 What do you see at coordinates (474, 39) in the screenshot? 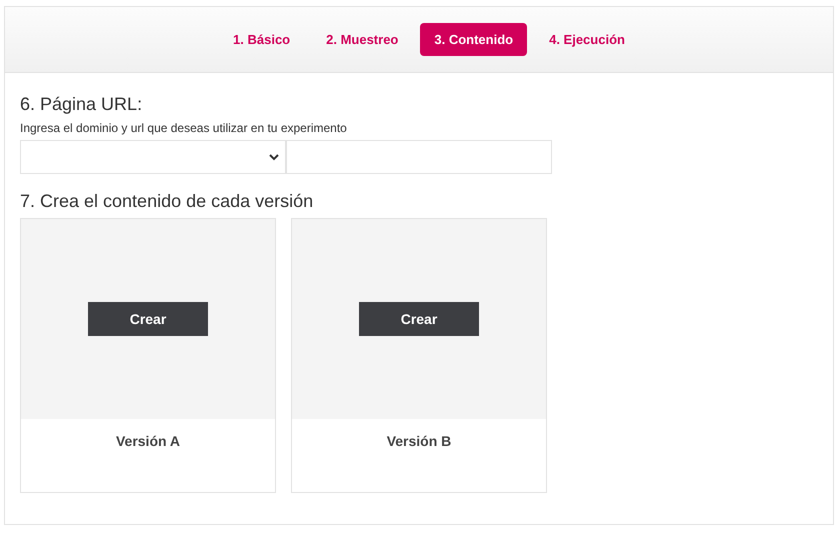
I see `step-tab: 3. Contenido` at bounding box center [474, 39].